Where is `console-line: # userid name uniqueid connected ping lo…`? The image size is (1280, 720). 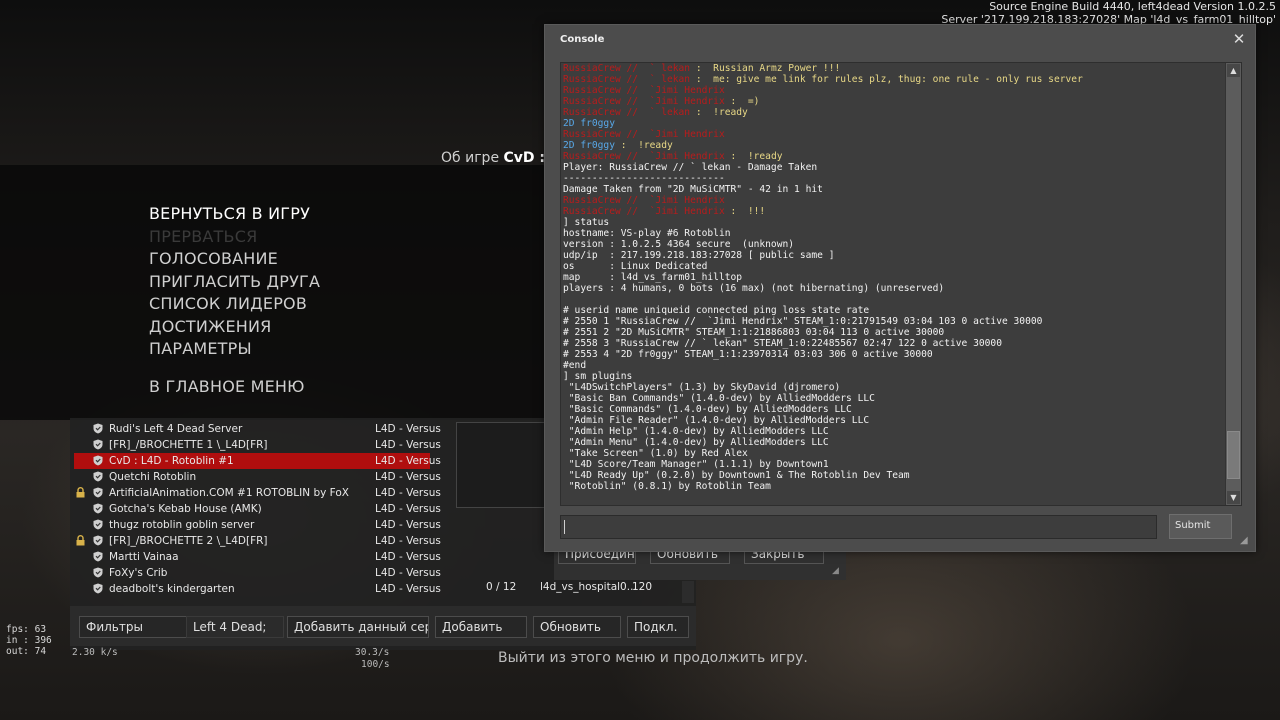
console-line: # userid name uniqueid connected ping lo… is located at coordinates (716, 310).